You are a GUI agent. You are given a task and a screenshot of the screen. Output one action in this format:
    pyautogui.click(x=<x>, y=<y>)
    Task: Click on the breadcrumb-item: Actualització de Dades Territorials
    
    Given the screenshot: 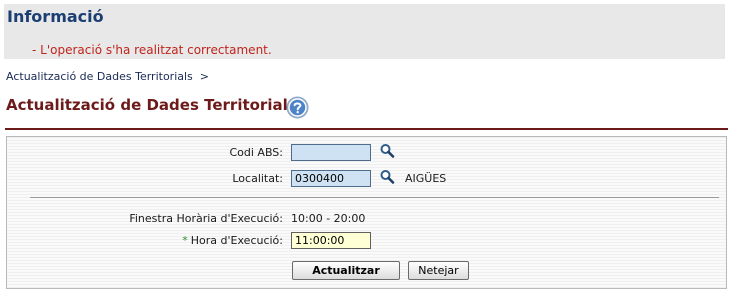 What is the action you would take?
    pyautogui.click(x=99, y=76)
    